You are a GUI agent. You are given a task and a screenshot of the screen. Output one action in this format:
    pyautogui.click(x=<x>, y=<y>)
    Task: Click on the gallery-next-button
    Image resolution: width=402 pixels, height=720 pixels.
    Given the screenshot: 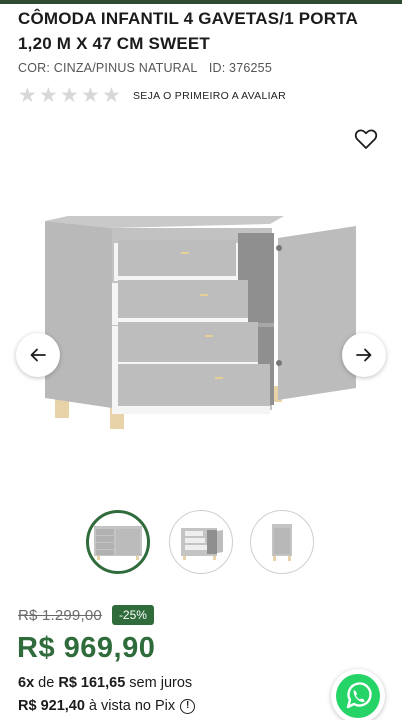 What is the action you would take?
    pyautogui.click(x=364, y=355)
    